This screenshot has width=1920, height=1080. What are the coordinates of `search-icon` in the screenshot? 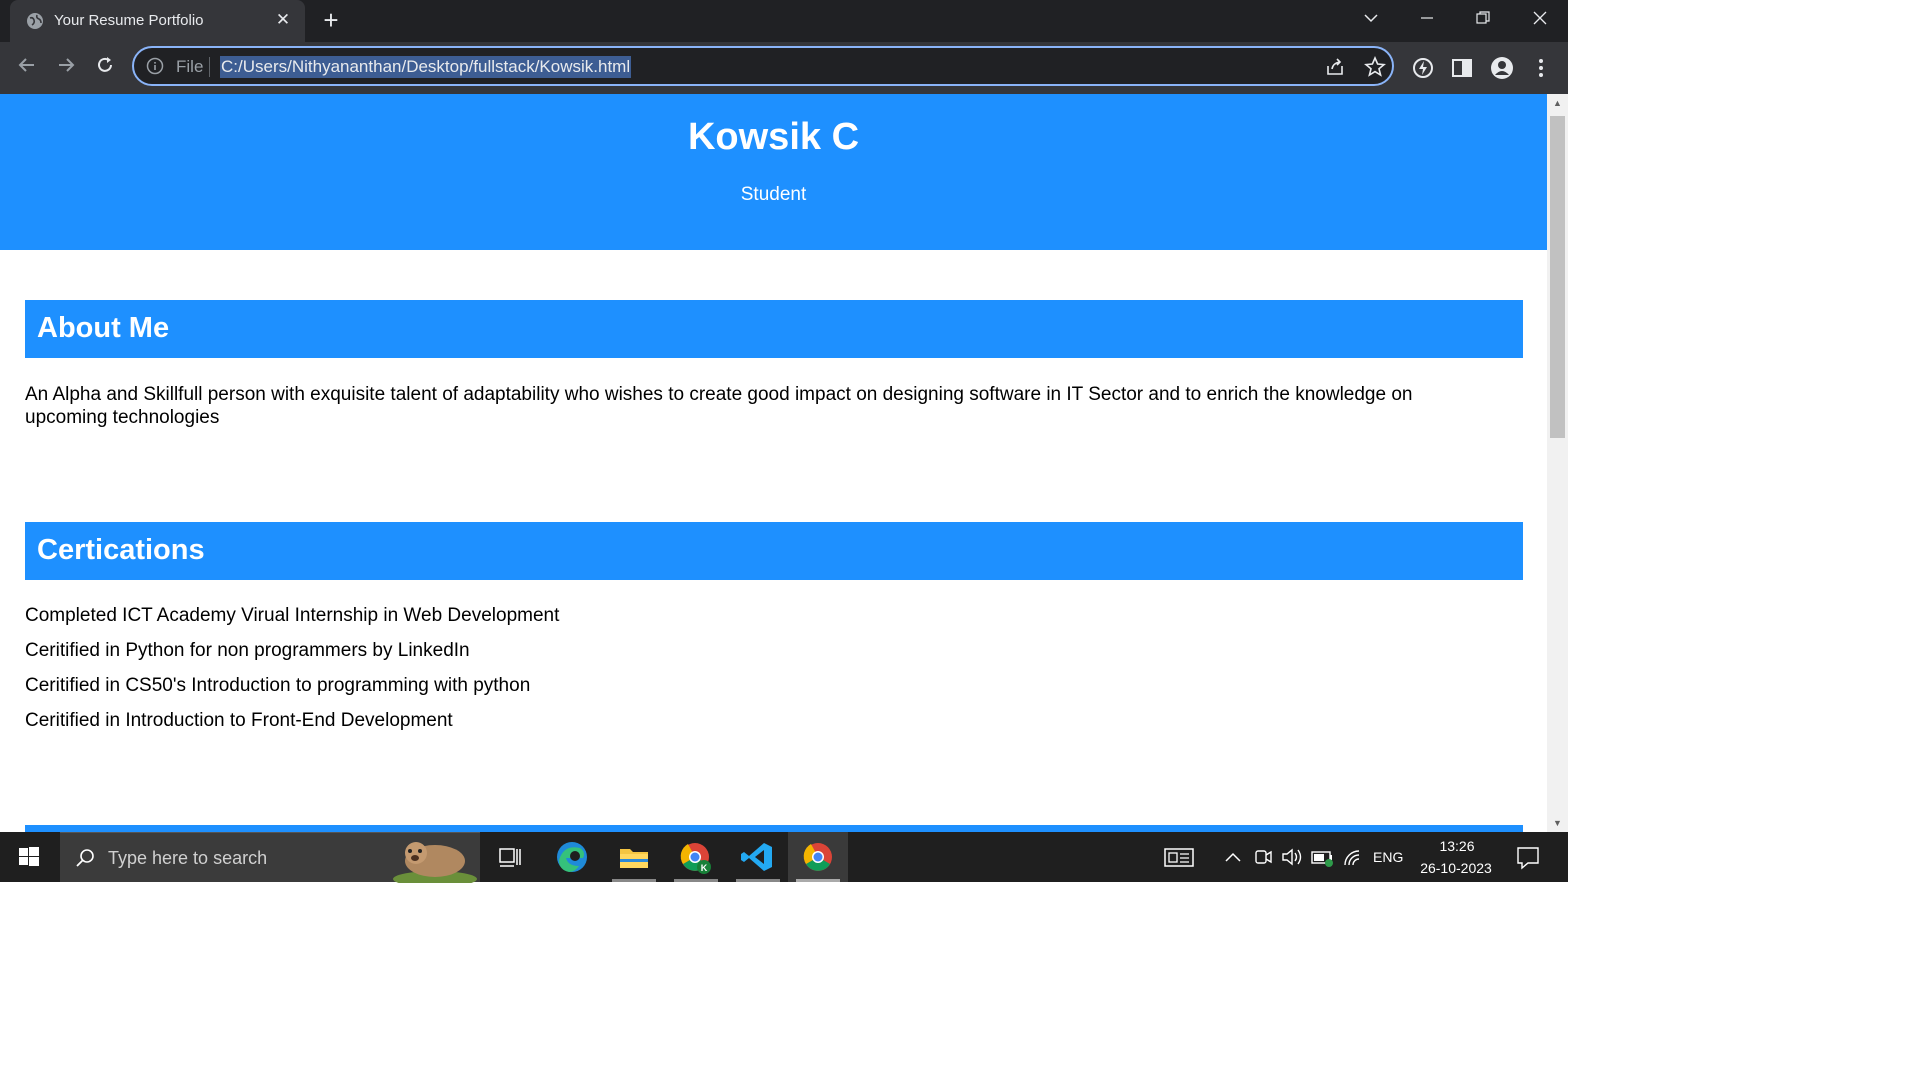 It's located at (85, 858).